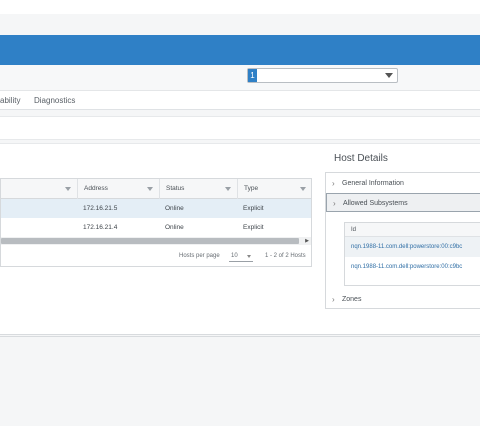 The image size is (480, 426). What do you see at coordinates (100, 227) in the screenshot?
I see `cell-address: 172.16.21.4` at bounding box center [100, 227].